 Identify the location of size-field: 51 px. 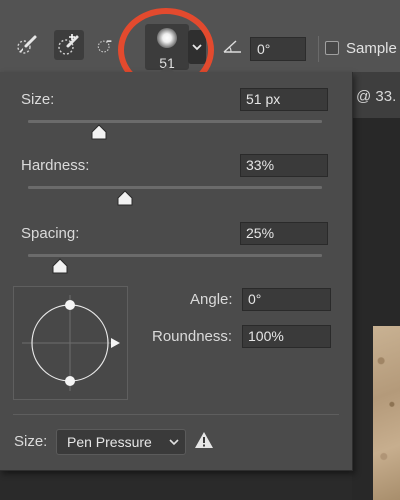
(284, 99).